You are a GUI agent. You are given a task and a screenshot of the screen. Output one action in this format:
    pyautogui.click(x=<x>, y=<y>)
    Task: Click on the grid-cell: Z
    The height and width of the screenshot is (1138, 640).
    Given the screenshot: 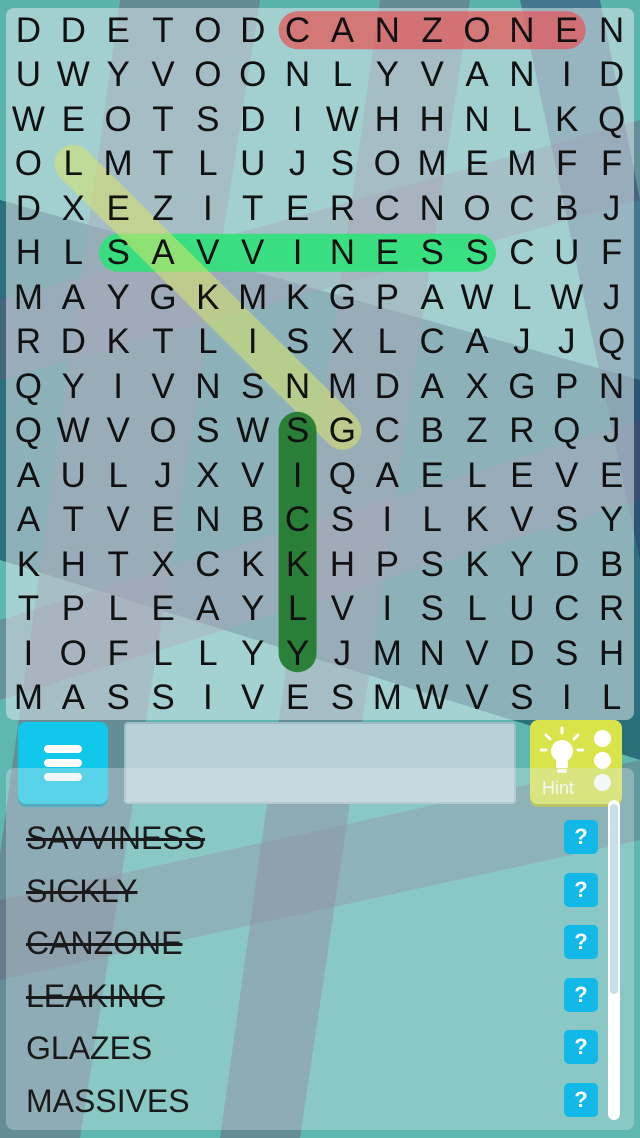 What is the action you would take?
    pyautogui.click(x=432, y=30)
    